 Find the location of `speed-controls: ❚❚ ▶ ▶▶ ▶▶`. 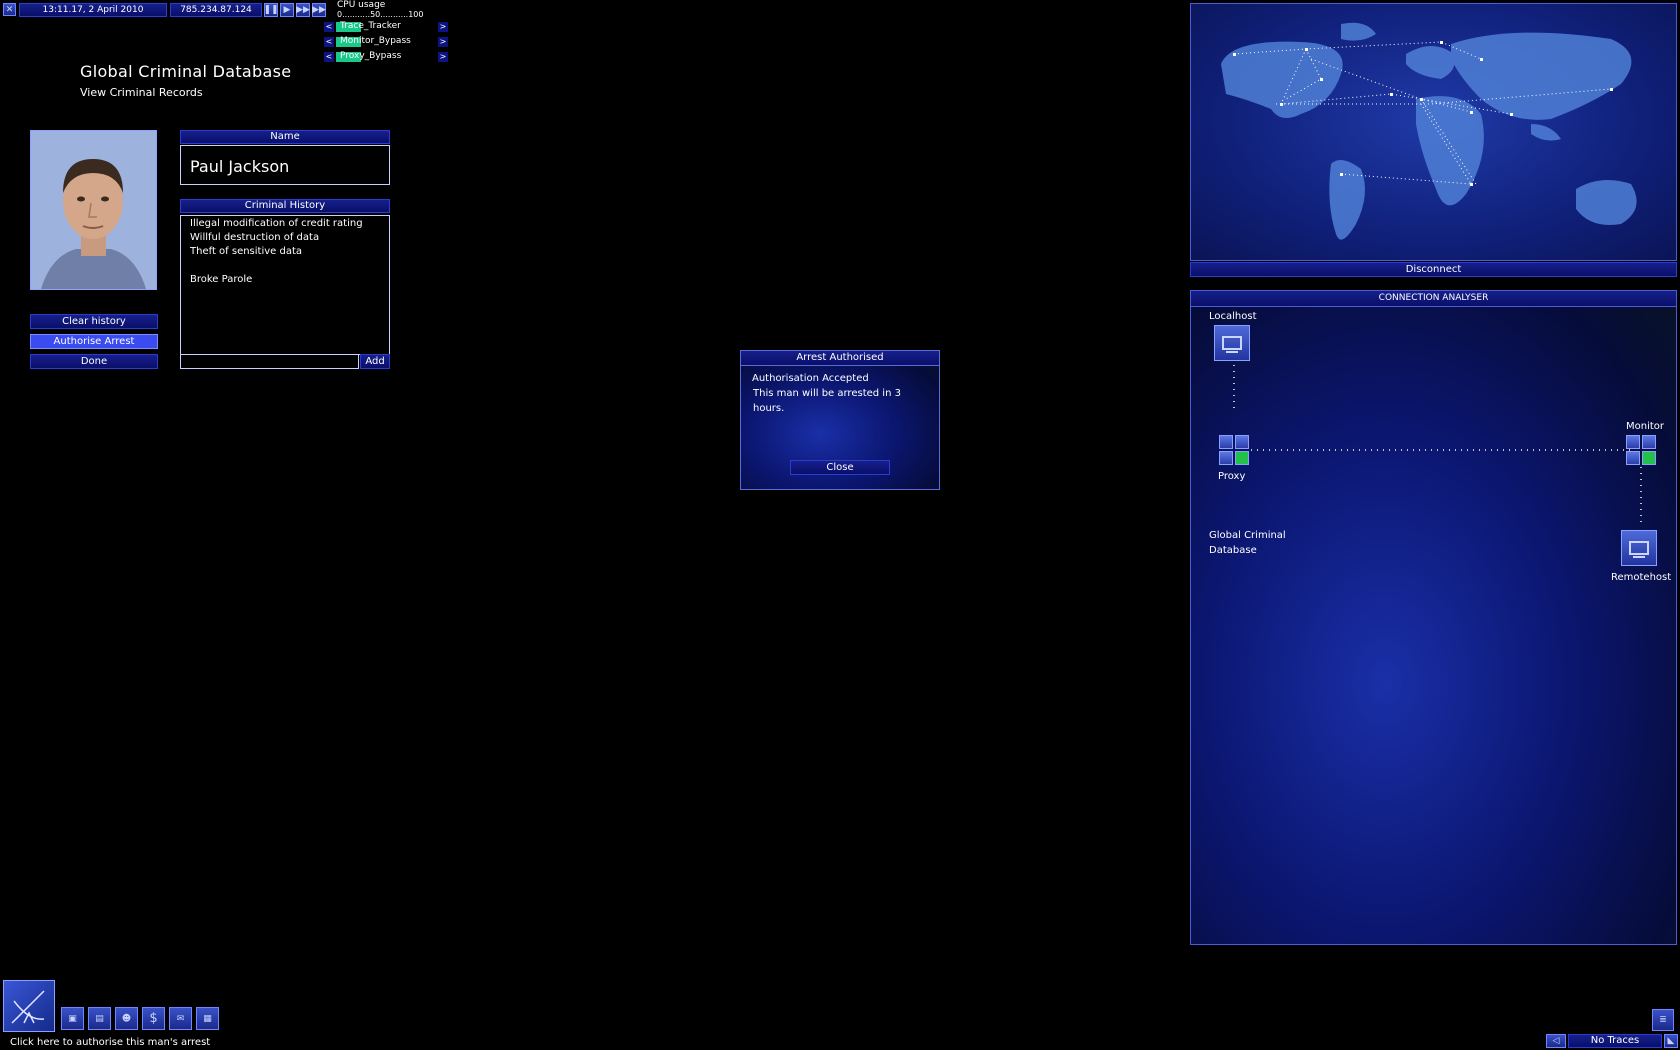

speed-controls: ❚❚ ▶ ▶▶ ▶▶ is located at coordinates (294, 10).